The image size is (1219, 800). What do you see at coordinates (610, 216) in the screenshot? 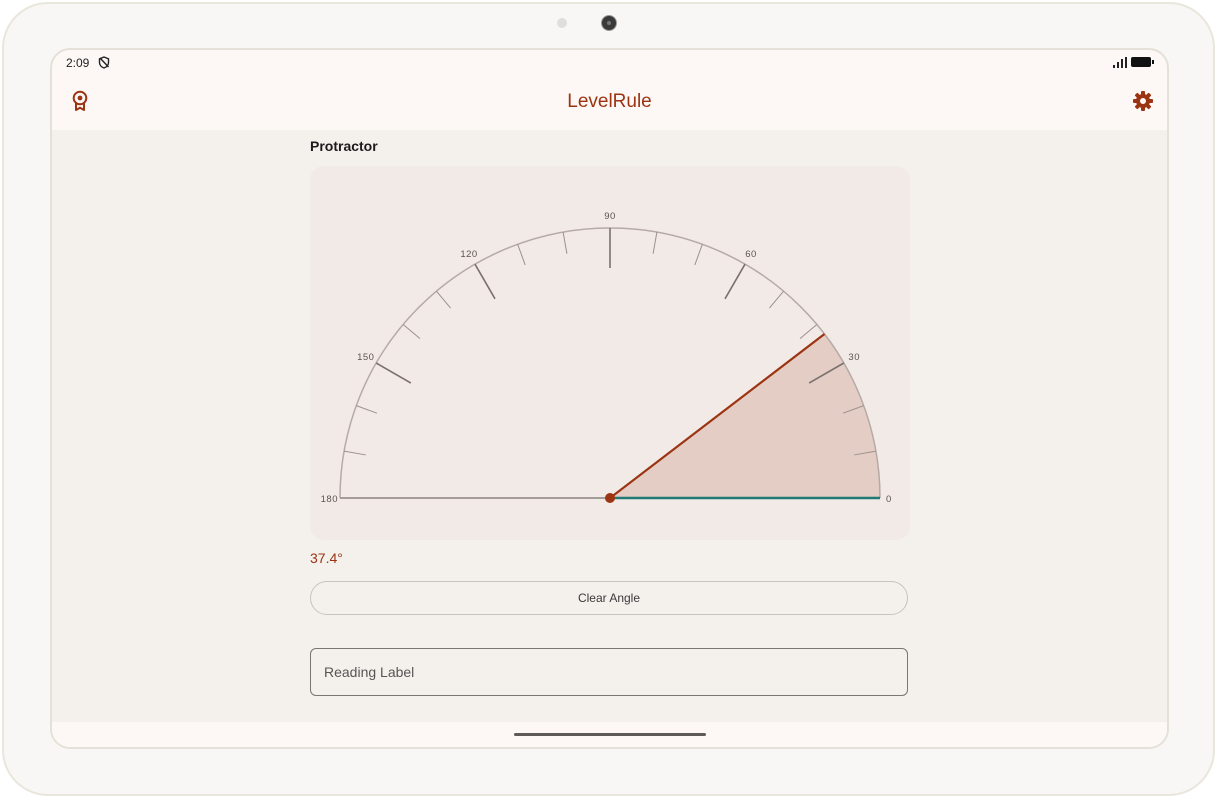
I see `scale-label: 90` at bounding box center [610, 216].